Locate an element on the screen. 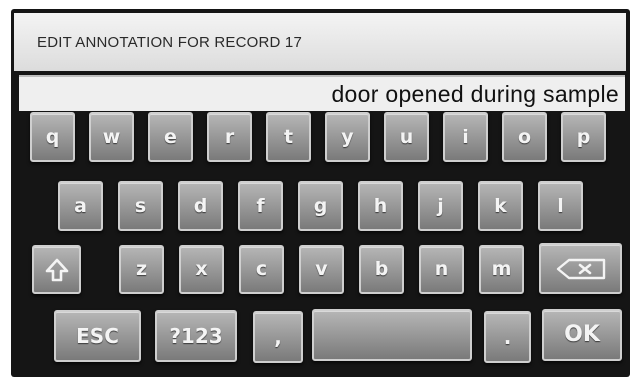 Image resolution: width=634 pixels, height=381 pixels. key-a: a is located at coordinates (80, 206).